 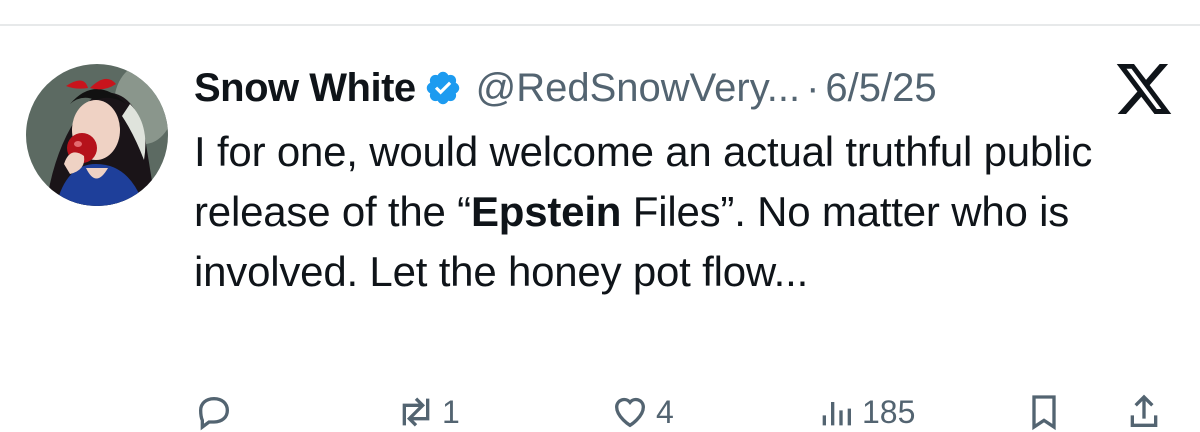 I want to click on heart-icon, so click(x=630, y=412).